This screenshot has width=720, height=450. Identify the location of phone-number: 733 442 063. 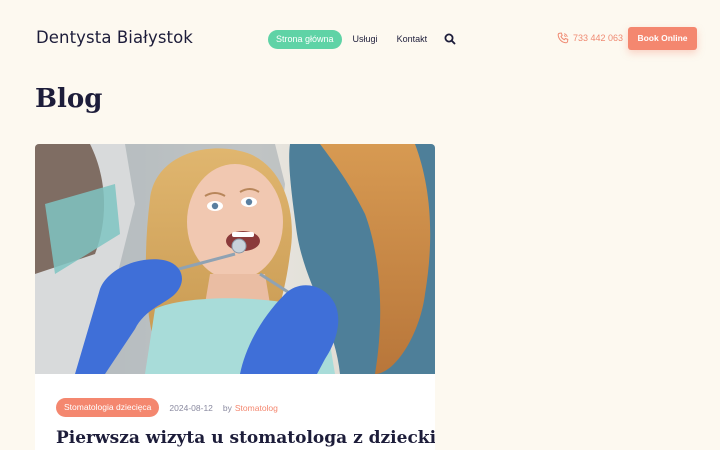
(598, 38).